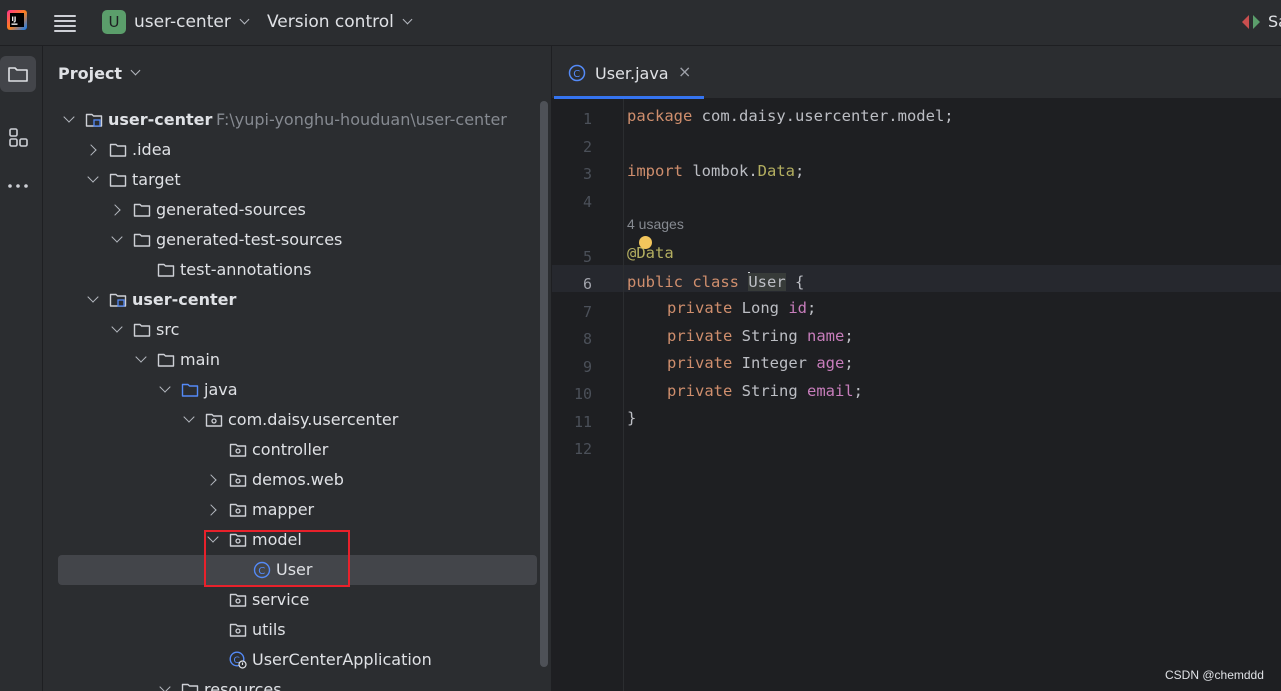 The width and height of the screenshot is (1281, 691). I want to click on code-line-field: private String name;, so click(760, 336).